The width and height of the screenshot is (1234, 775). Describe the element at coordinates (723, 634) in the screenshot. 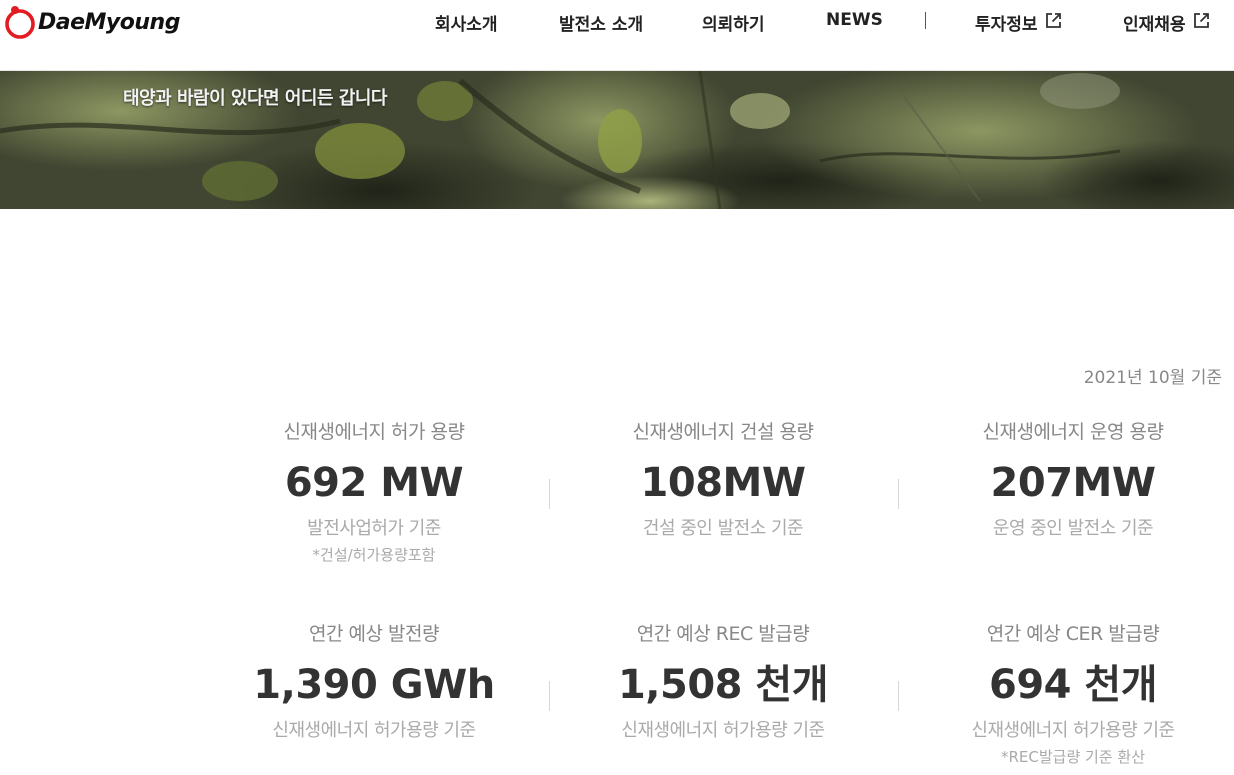

I see `stat-label: 연간 예상 REC 발급량` at that location.